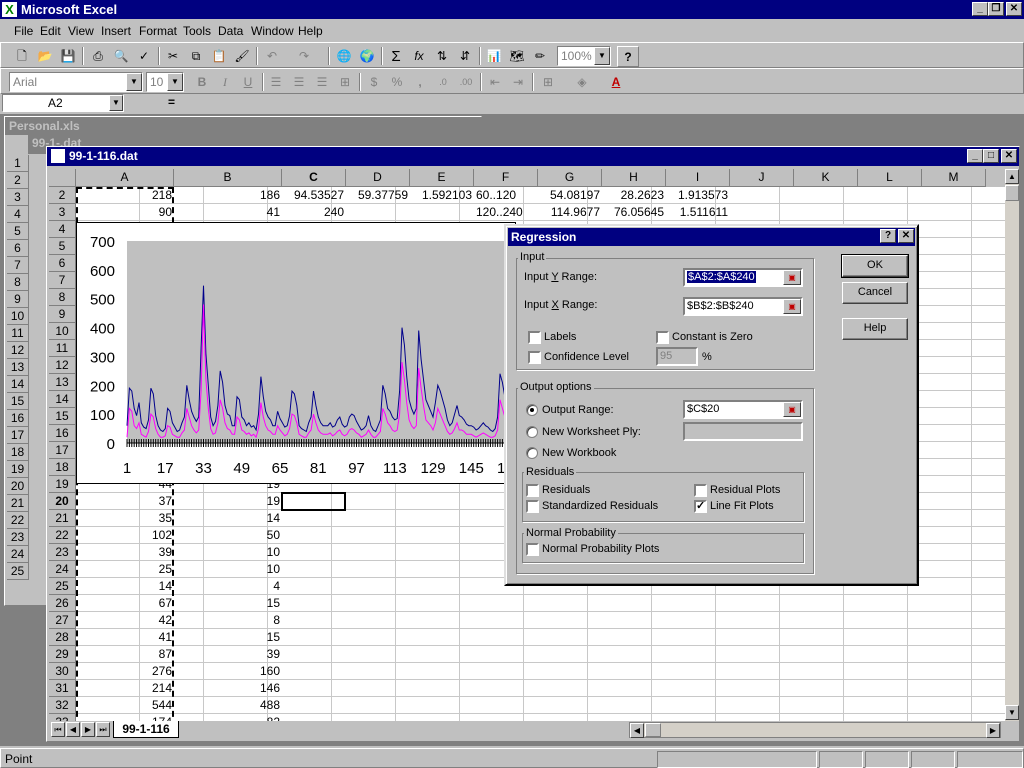  I want to click on cell: 41, so click(228, 212).